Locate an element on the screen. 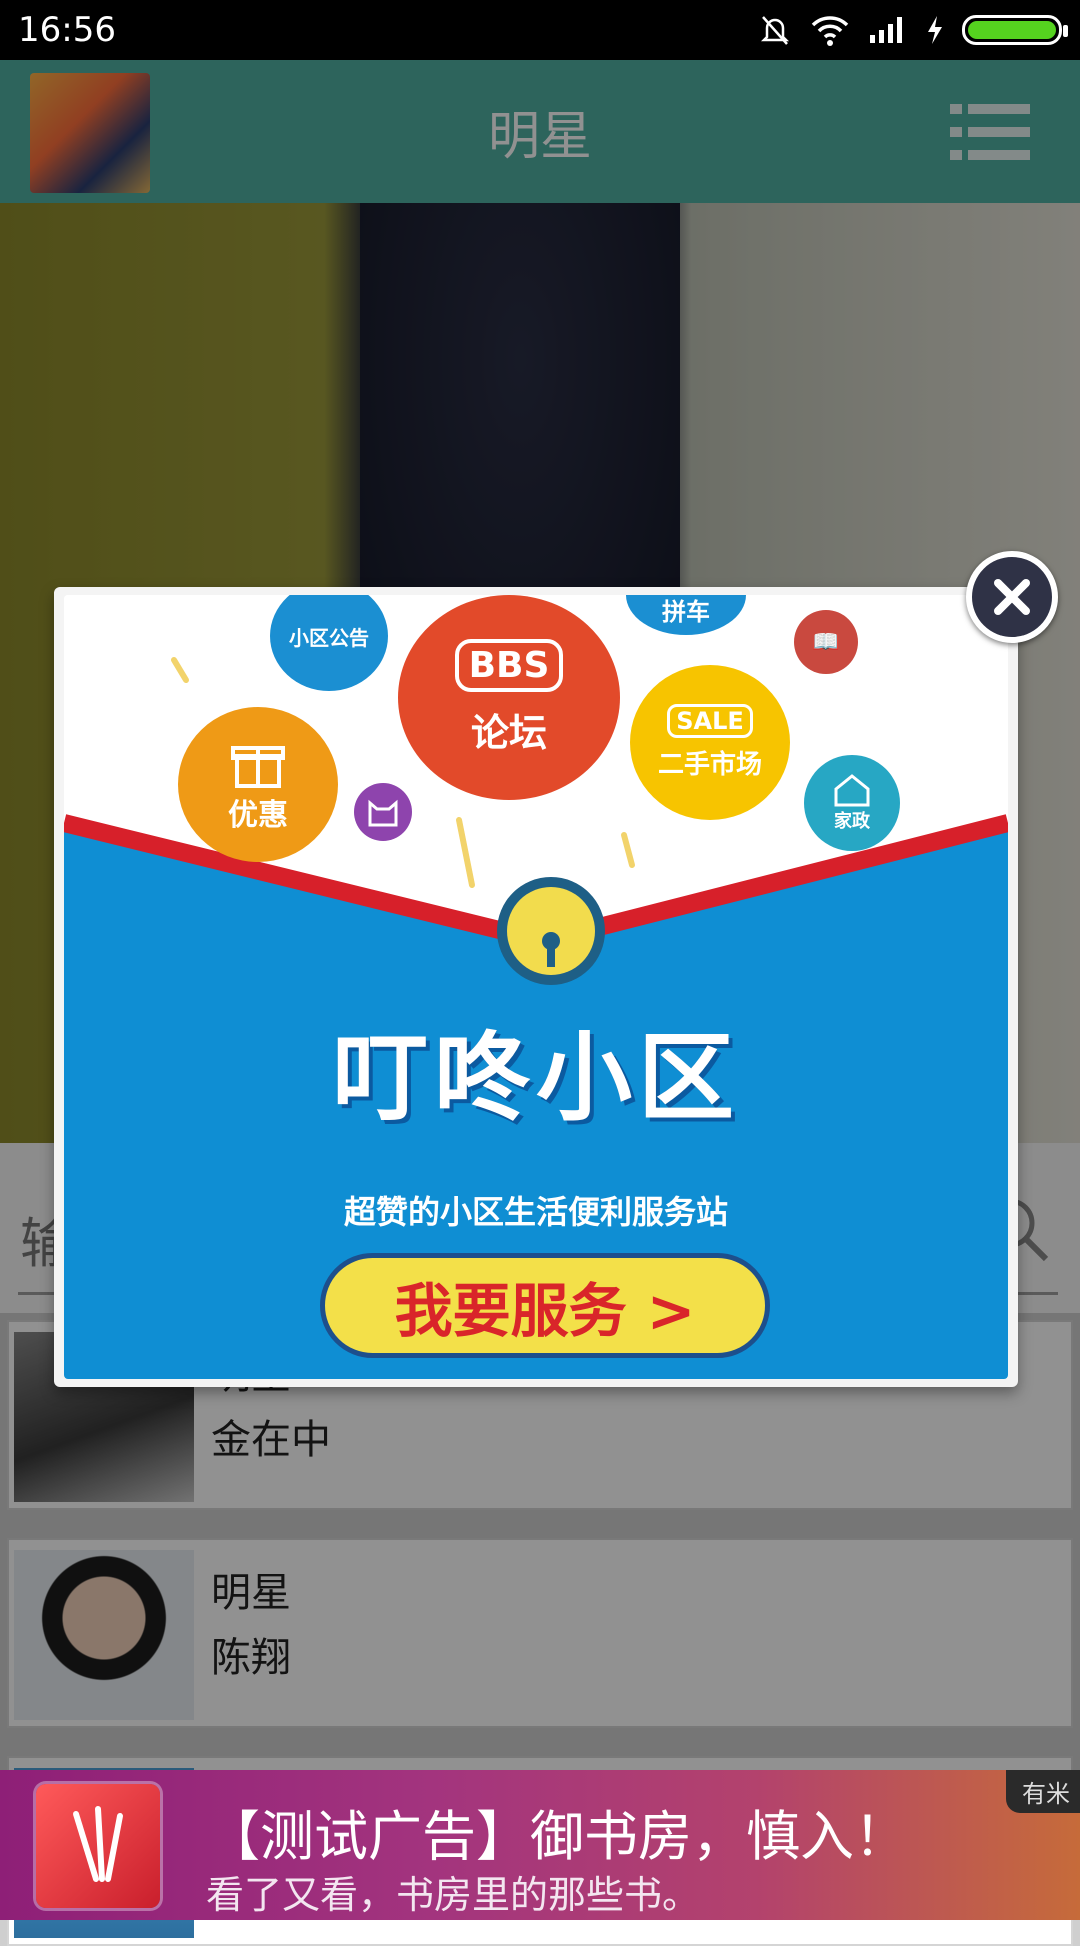 This screenshot has width=1080, height=1946. close-icon is located at coordinates (1012, 597).